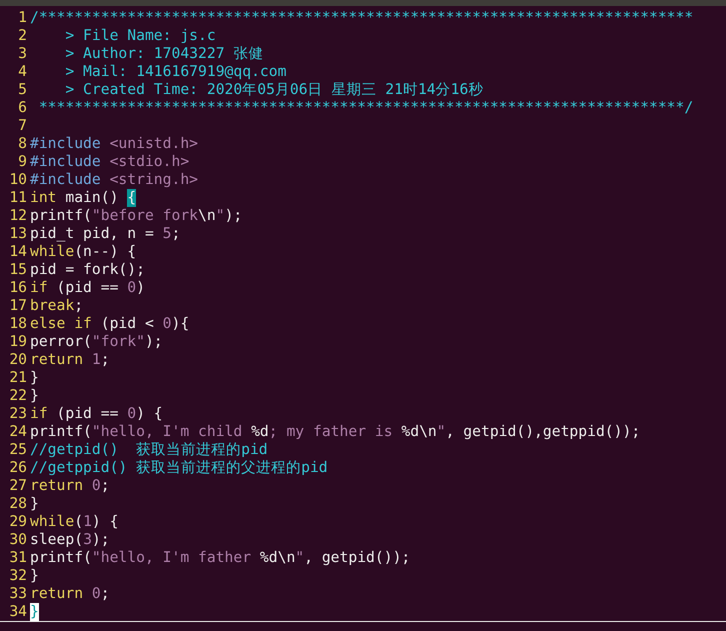 Image resolution: width=726 pixels, height=631 pixels. Describe the element at coordinates (22, 54) in the screenshot. I see `line-number: 3` at that location.